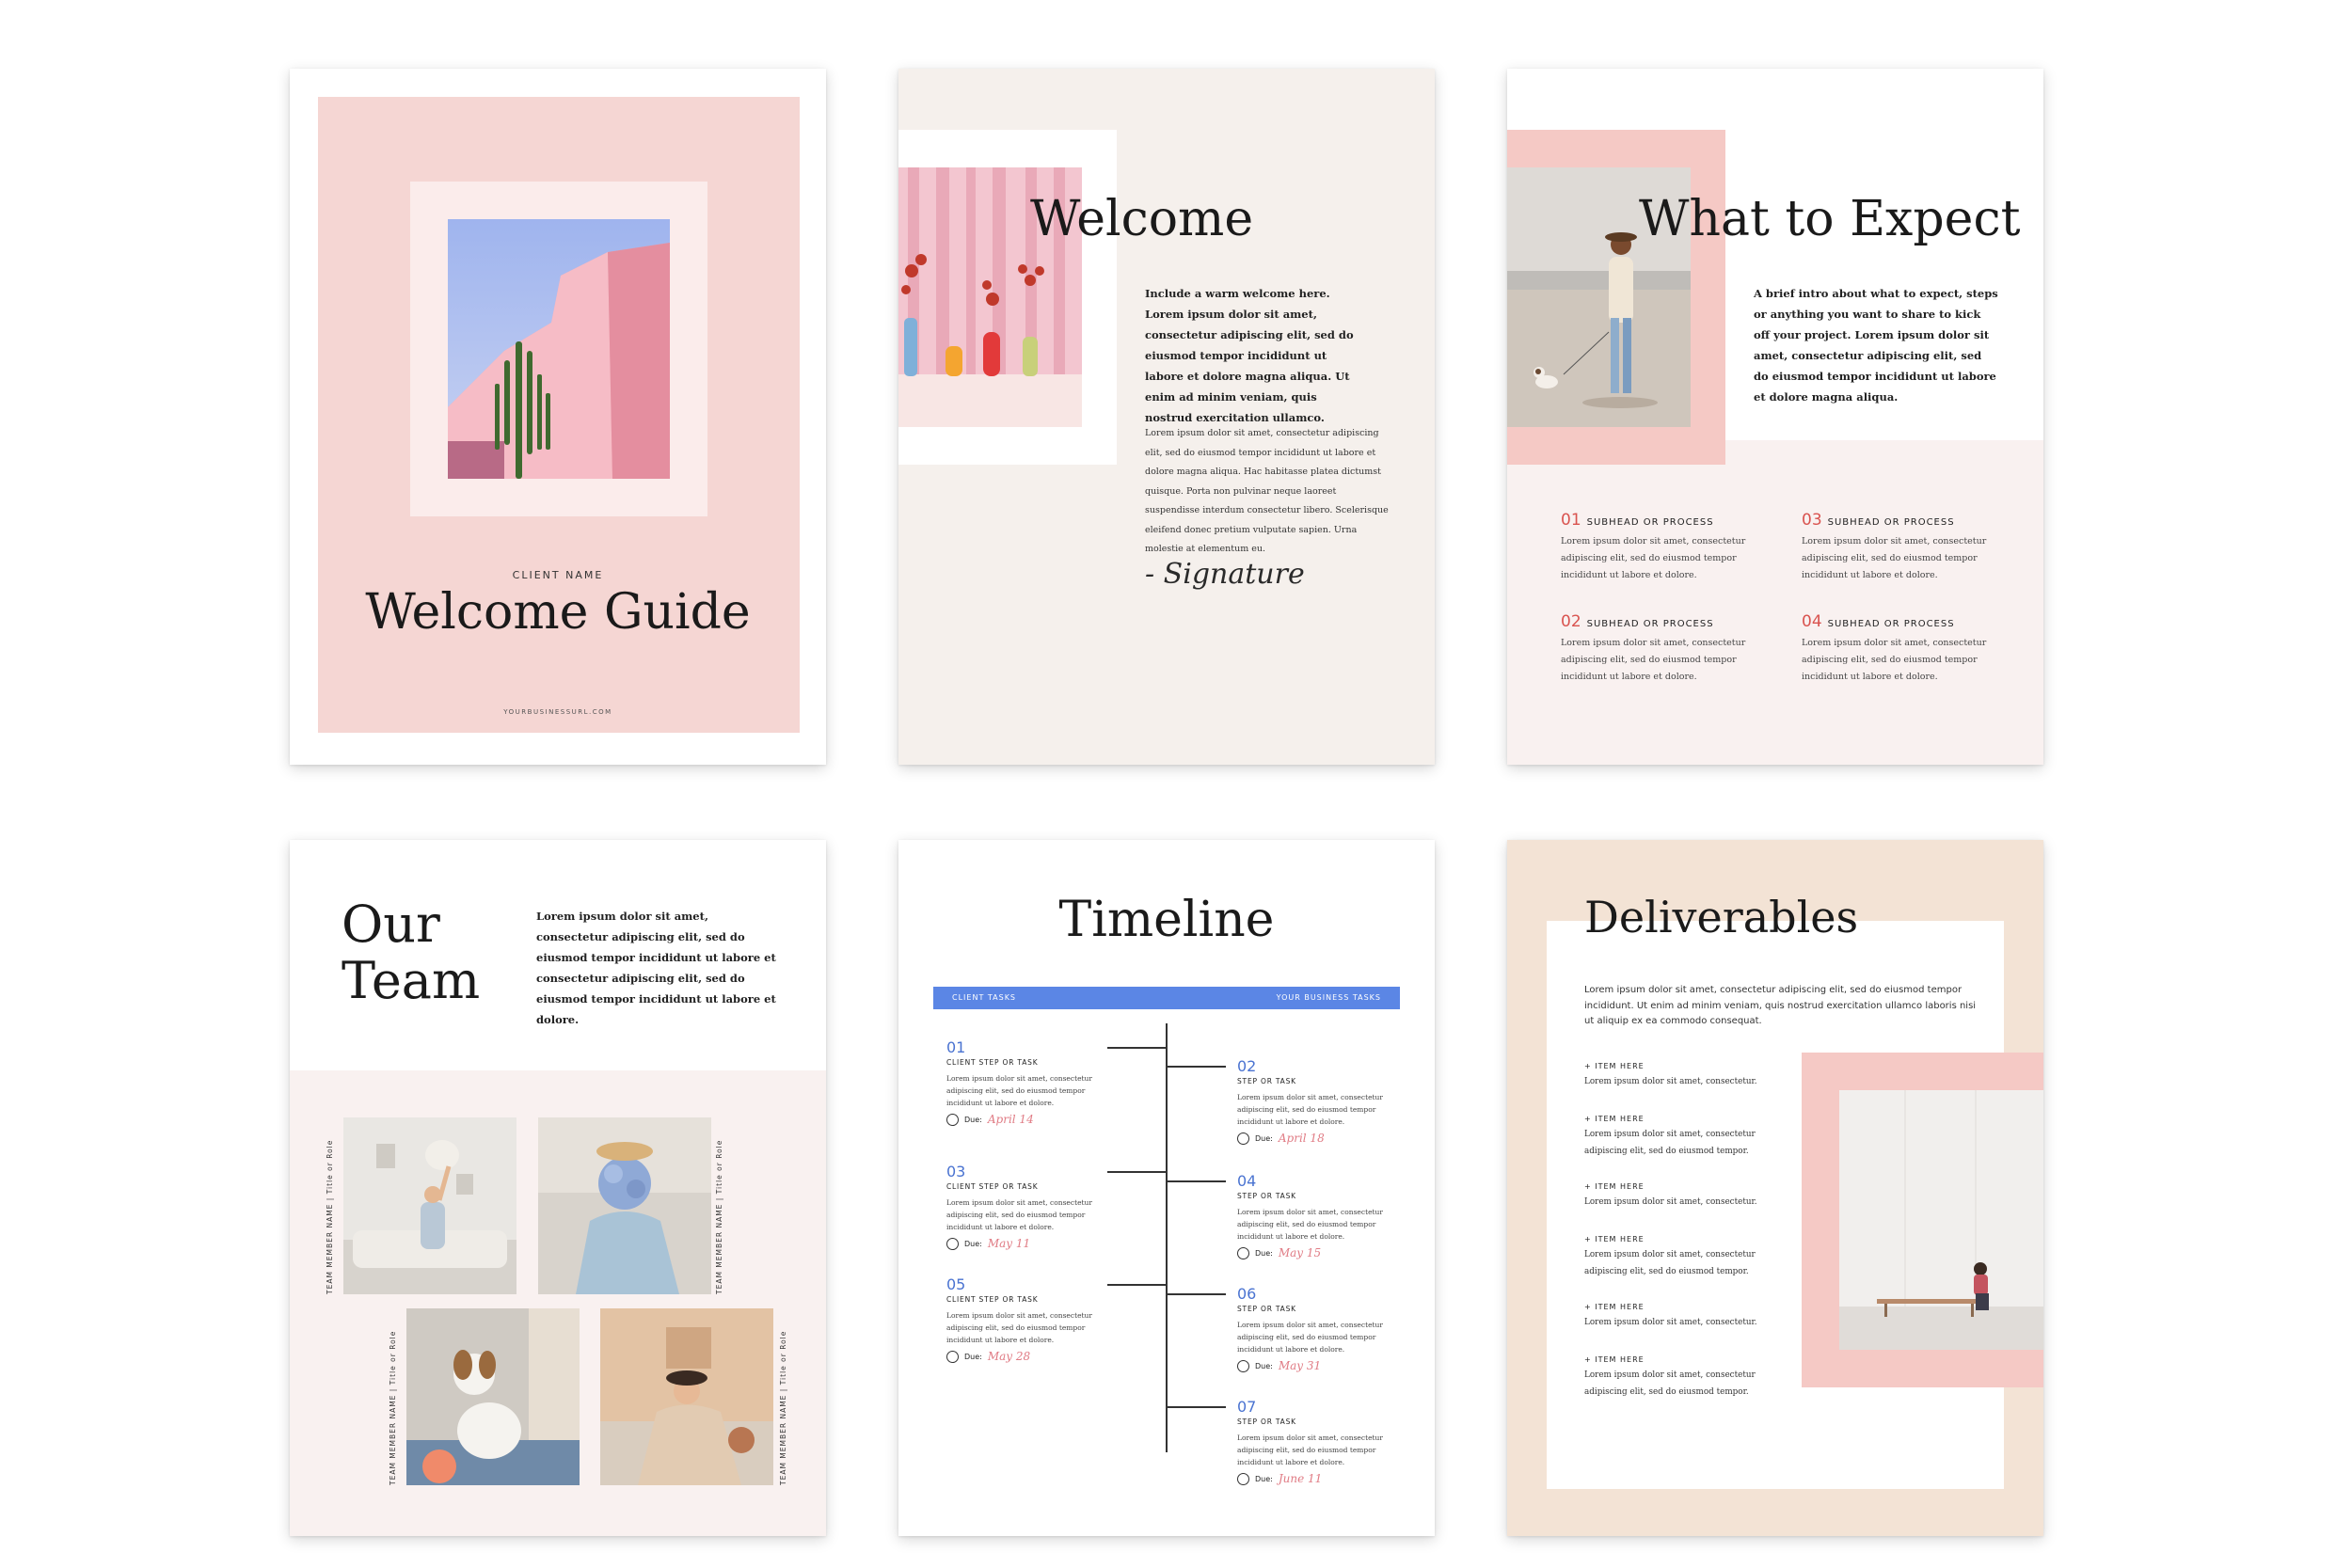 Image resolution: width=2352 pixels, height=1568 pixels. I want to click on item-text: Lorem ipsum dolor sit amet, consectetur., so click(1670, 1082).